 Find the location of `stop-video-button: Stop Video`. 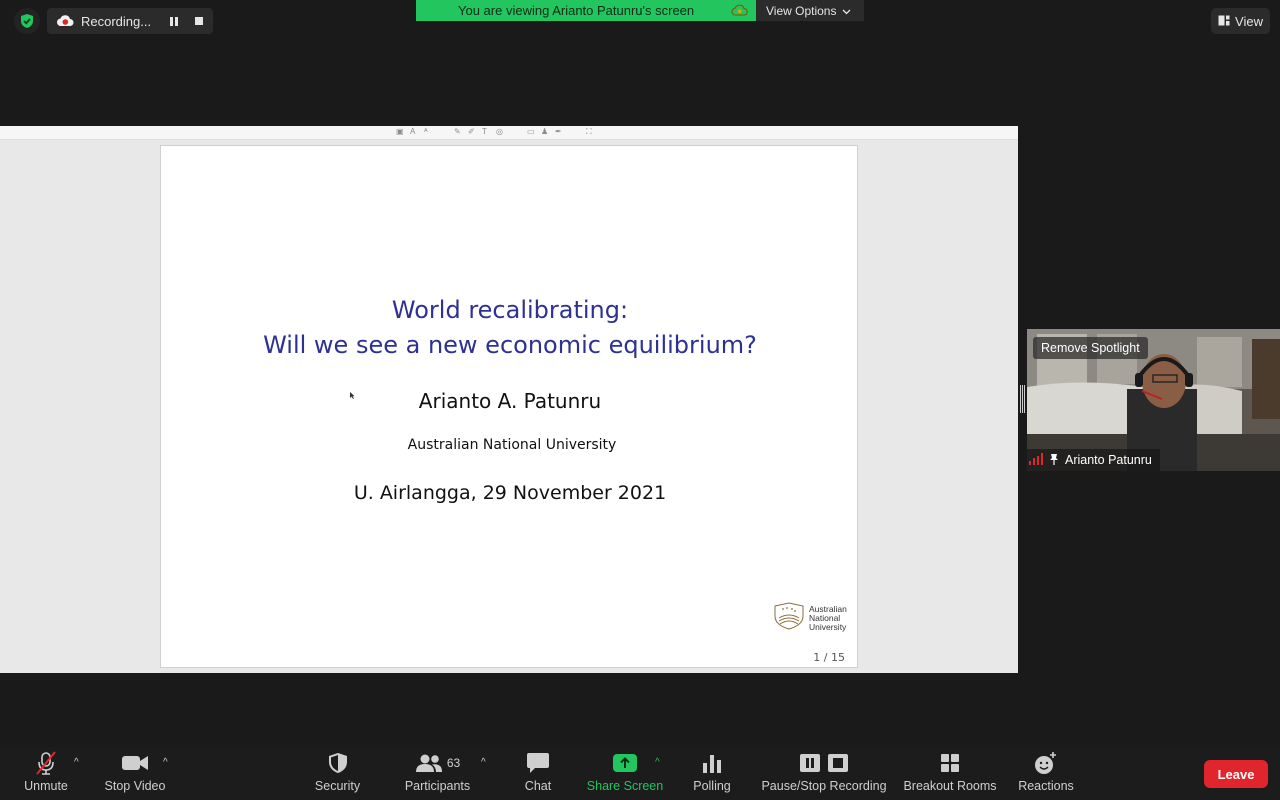

stop-video-button: Stop Video is located at coordinates (135, 773).